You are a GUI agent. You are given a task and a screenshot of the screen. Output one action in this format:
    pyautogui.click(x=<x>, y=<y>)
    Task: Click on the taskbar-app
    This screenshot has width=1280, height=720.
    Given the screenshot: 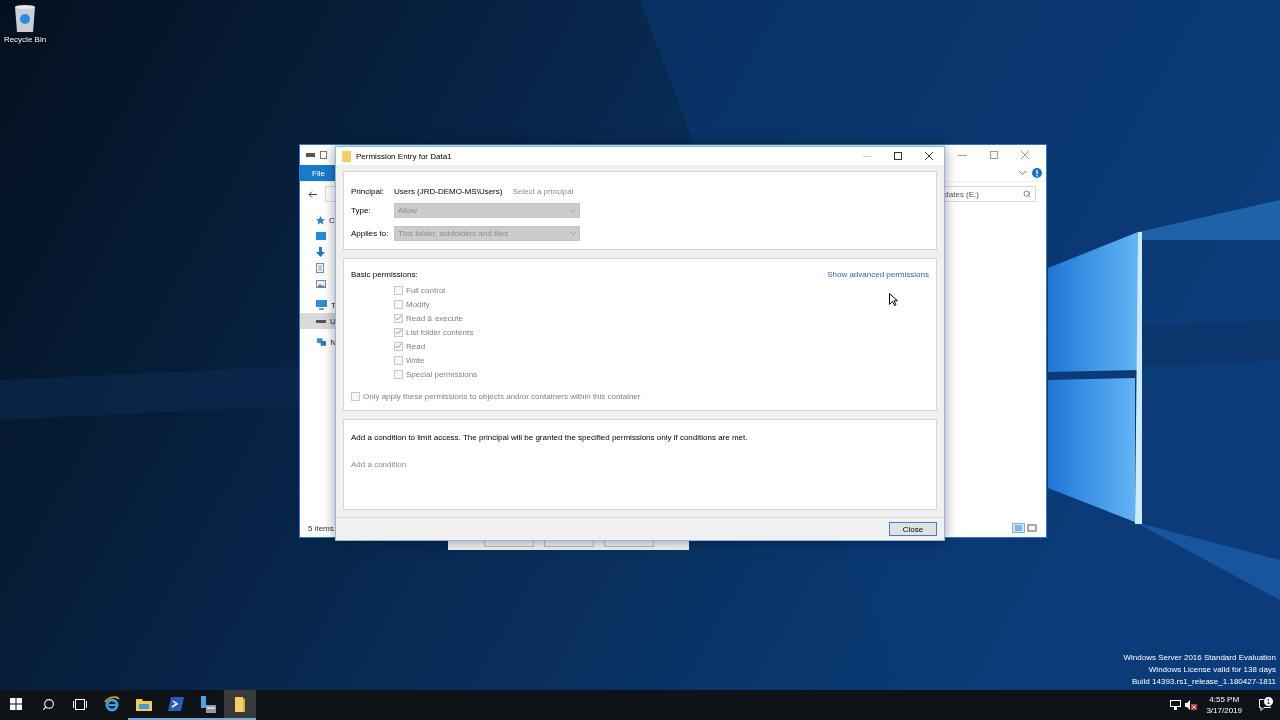 What is the action you would take?
    pyautogui.click(x=240, y=705)
    